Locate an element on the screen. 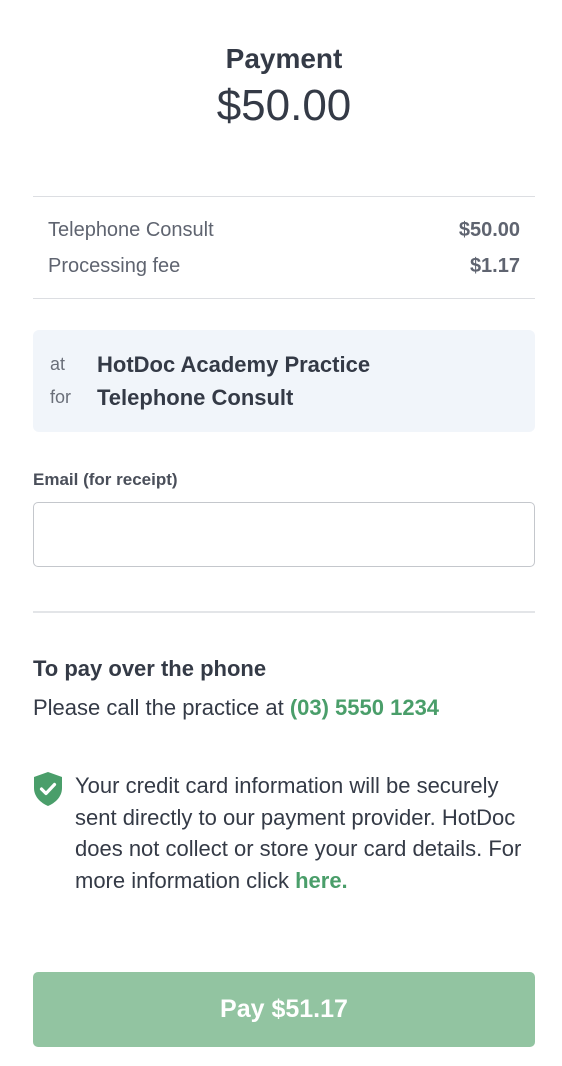 Image resolution: width=562 pixels, height=1066 pixels. payment-amount: $50.00 is located at coordinates (284, 105).